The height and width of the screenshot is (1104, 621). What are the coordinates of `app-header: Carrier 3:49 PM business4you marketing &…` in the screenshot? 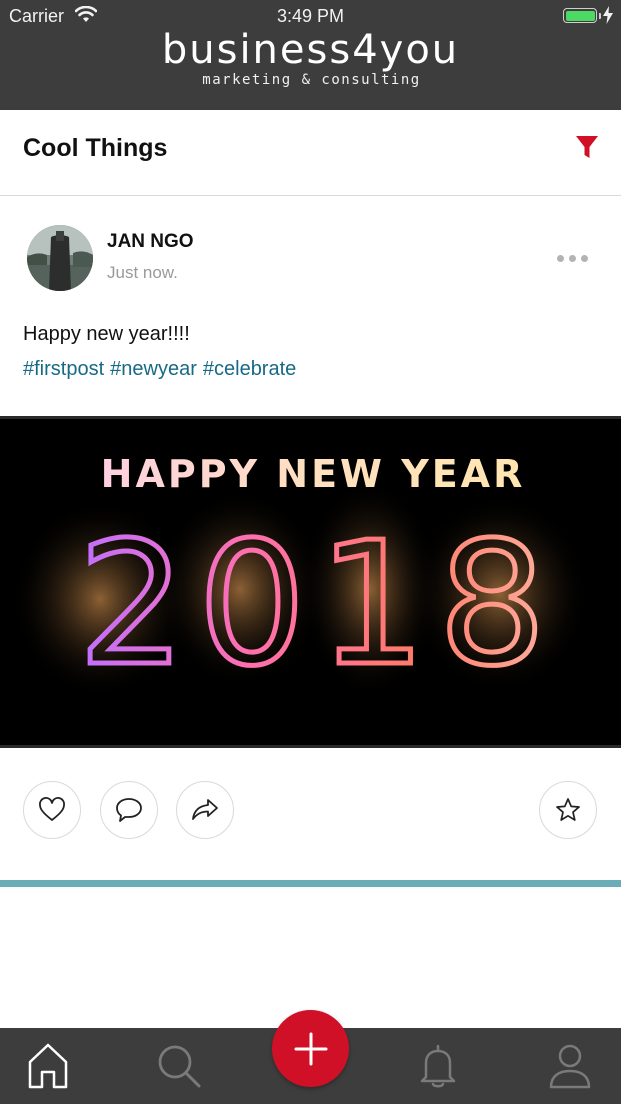 It's located at (310, 55).